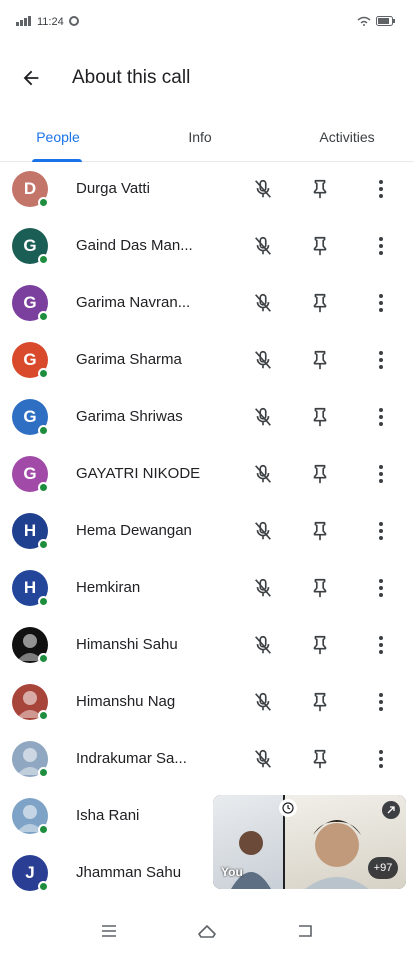 Image resolution: width=414 pixels, height=955 pixels. Describe the element at coordinates (58, 137) in the screenshot. I see `tab-people: People` at that location.